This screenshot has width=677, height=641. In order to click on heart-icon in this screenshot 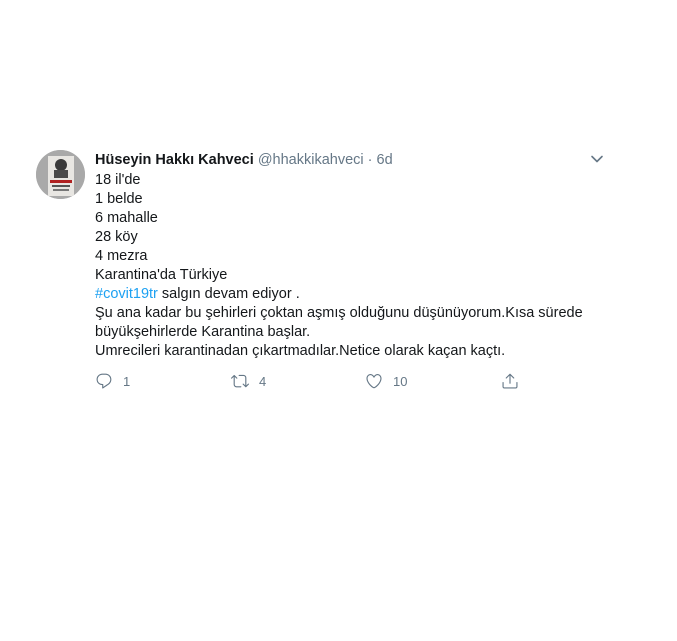, I will do `click(374, 381)`.